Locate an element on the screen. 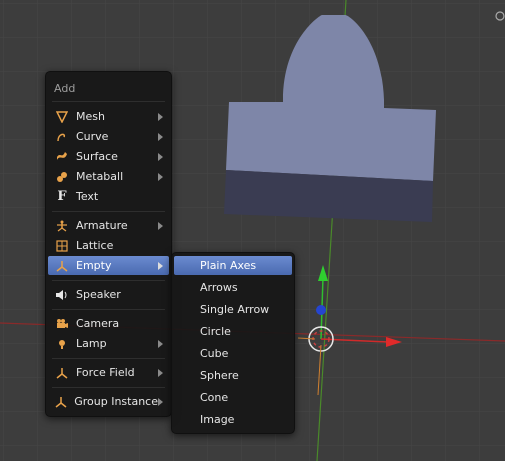  menu-item-curve: Curve is located at coordinates (108, 136).